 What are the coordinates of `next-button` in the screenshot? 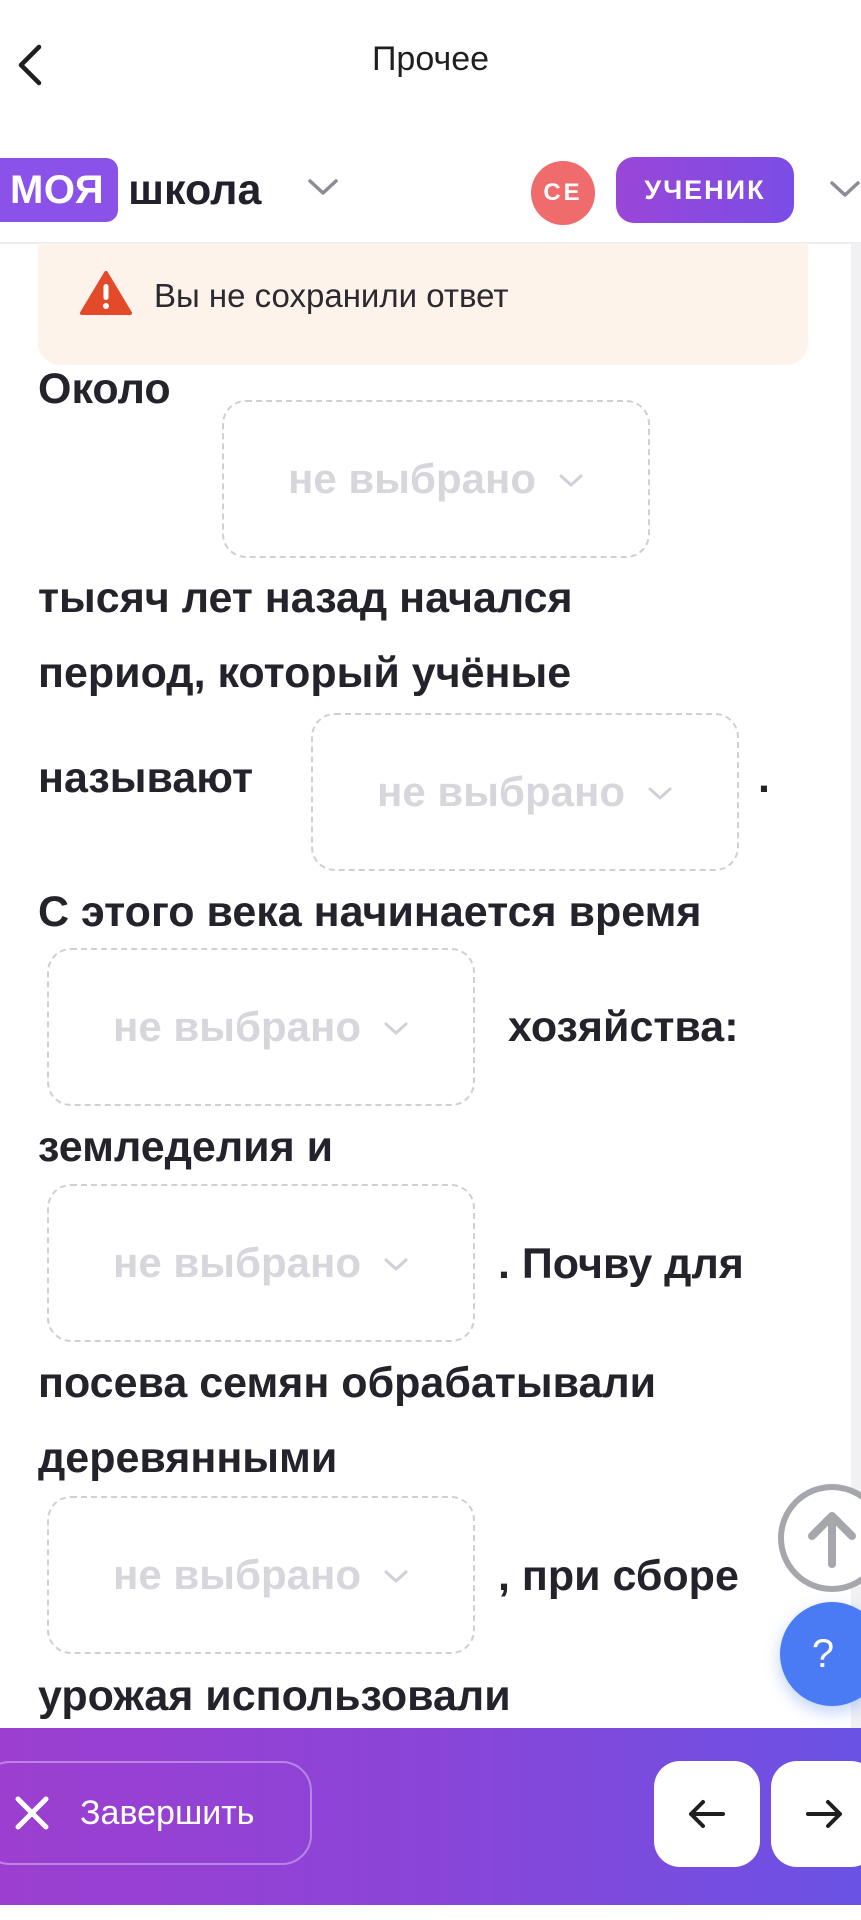 It's located at (816, 1814).